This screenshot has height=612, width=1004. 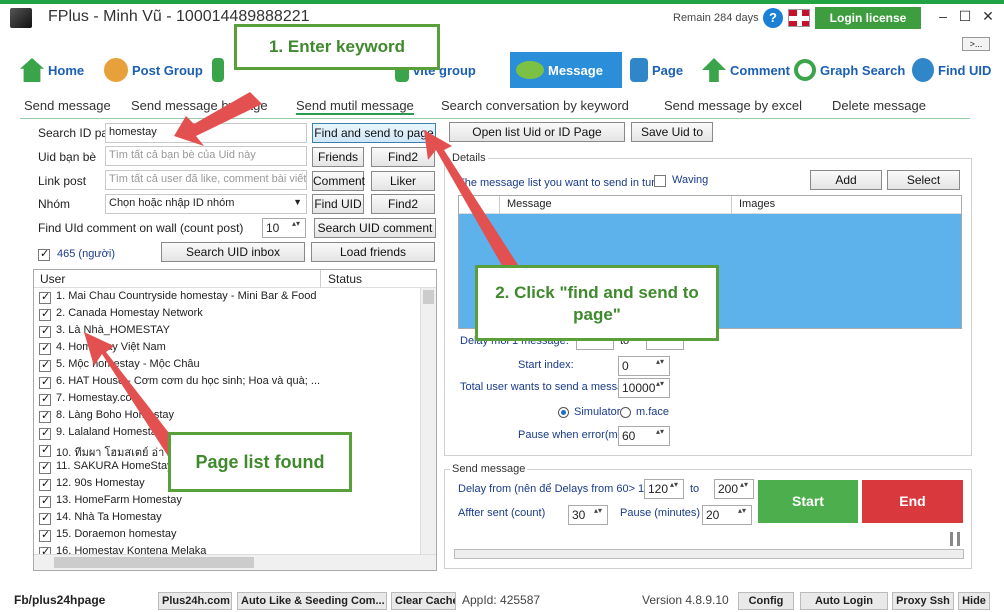 What do you see at coordinates (374, 133) in the screenshot?
I see `find-and-send-button: Find and send to page` at bounding box center [374, 133].